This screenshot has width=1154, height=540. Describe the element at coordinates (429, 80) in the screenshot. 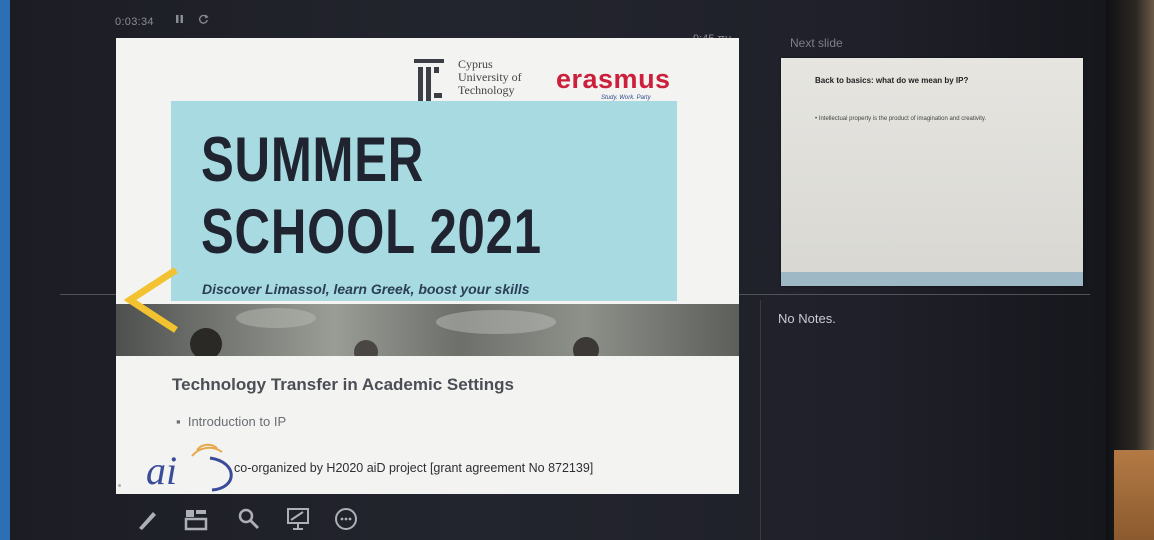

I see `cut-logo-icon` at that location.